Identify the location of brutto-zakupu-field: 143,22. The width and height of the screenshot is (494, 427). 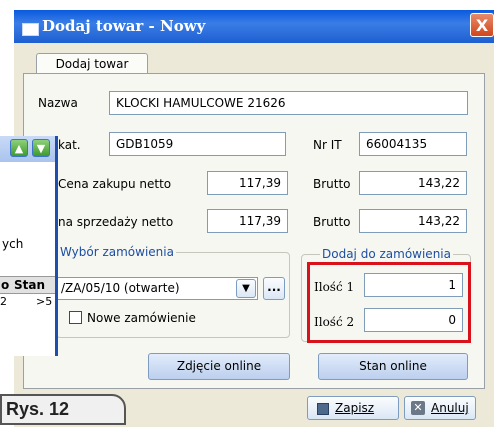
(413, 183).